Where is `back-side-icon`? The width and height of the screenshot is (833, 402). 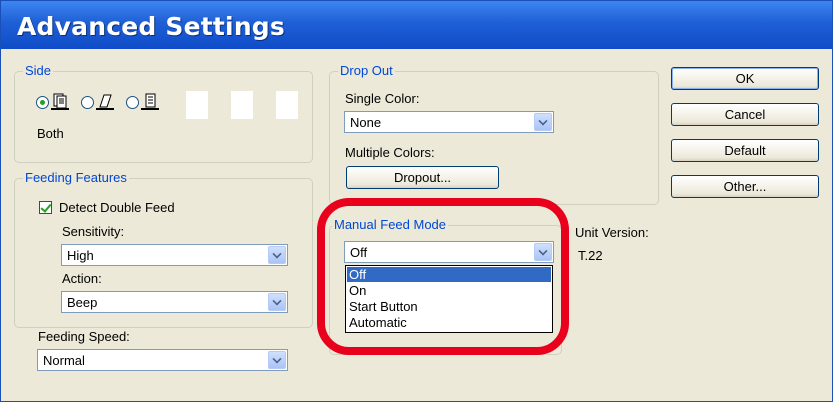
back-side-icon is located at coordinates (150, 101).